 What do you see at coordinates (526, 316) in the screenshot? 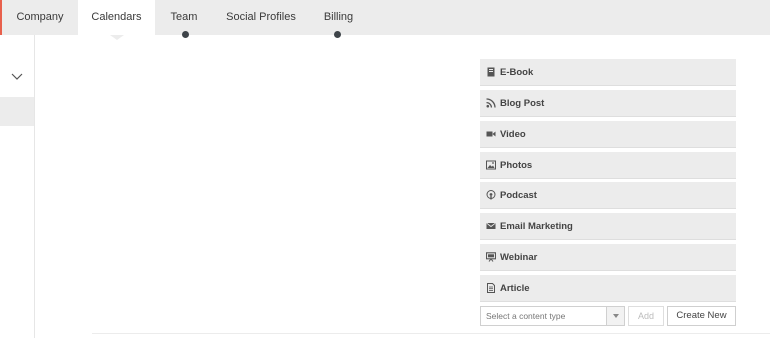
I see `select-placeholder: Select a content type` at bounding box center [526, 316].